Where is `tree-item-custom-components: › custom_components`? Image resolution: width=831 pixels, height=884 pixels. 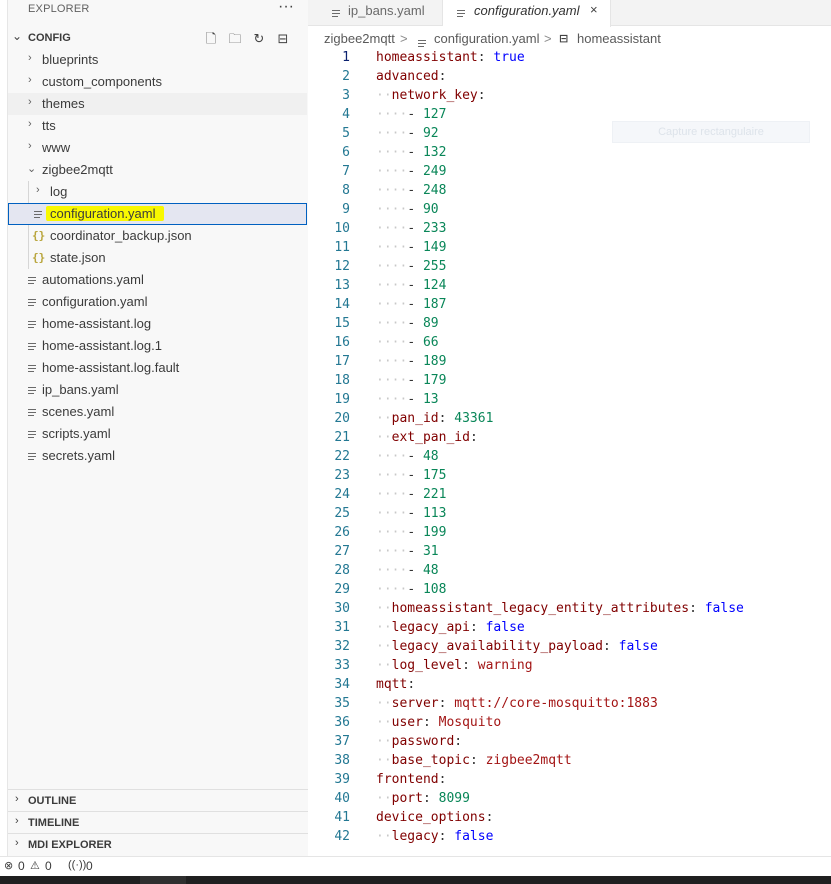 tree-item-custom-components: › custom_components is located at coordinates (157, 82).